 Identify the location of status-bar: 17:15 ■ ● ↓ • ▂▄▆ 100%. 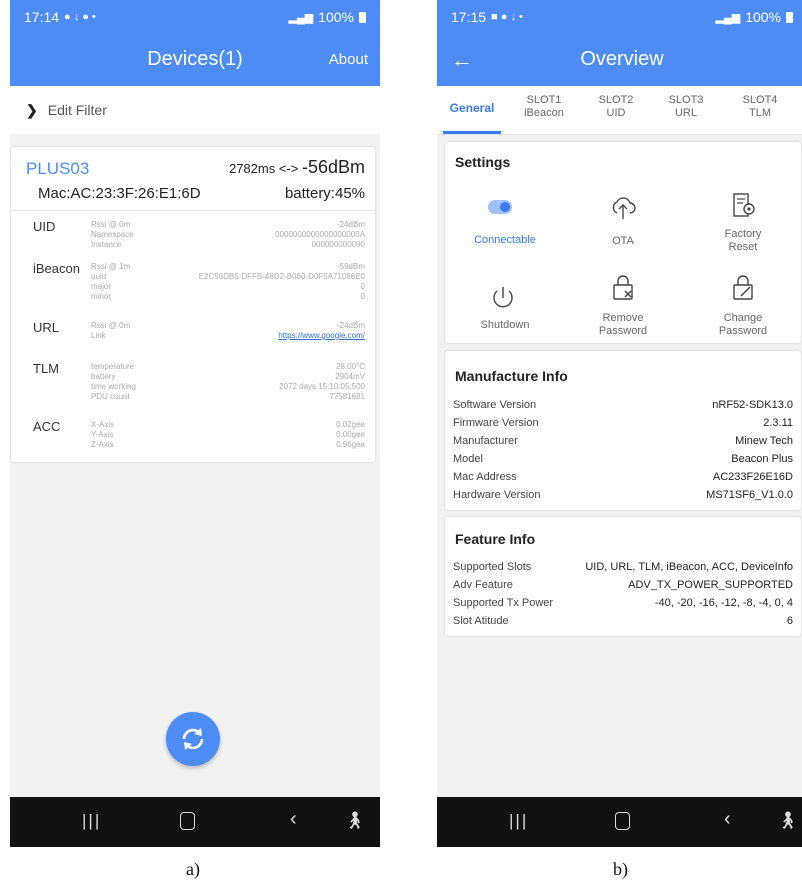
(619, 17).